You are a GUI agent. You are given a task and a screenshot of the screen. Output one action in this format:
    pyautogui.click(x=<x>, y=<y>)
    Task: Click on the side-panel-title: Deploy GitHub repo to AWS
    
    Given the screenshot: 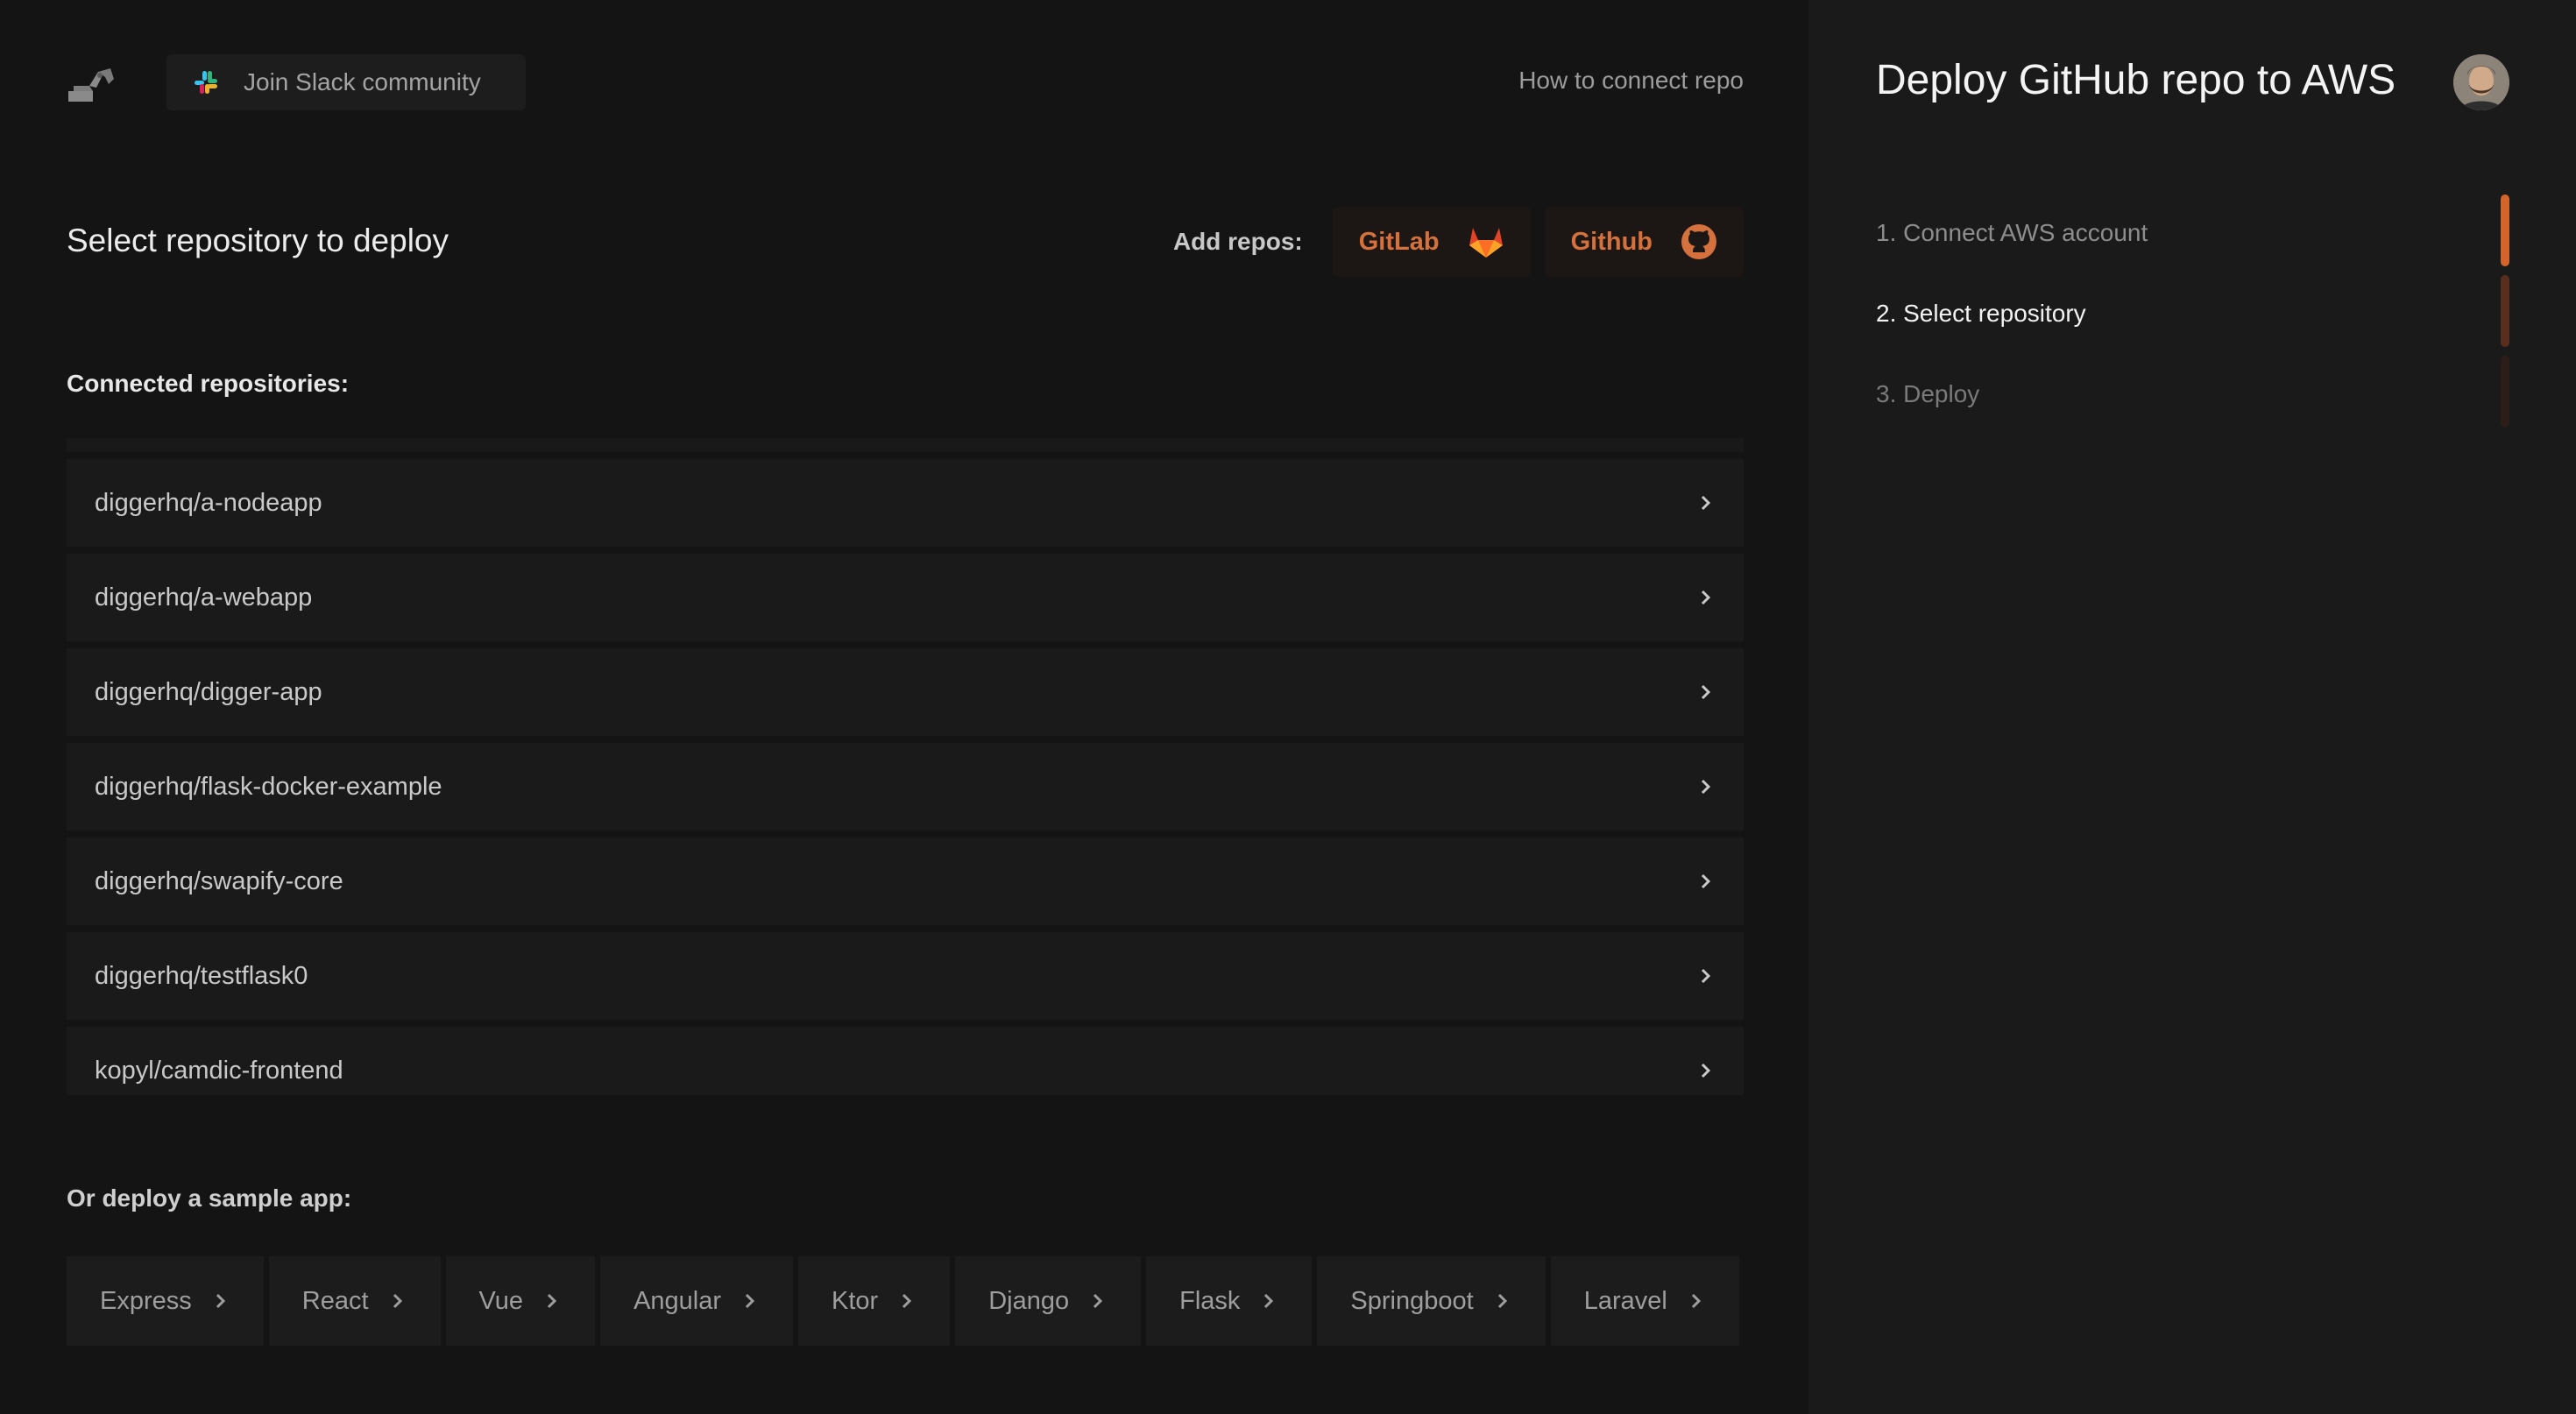 What is the action you would take?
    pyautogui.click(x=2136, y=80)
    